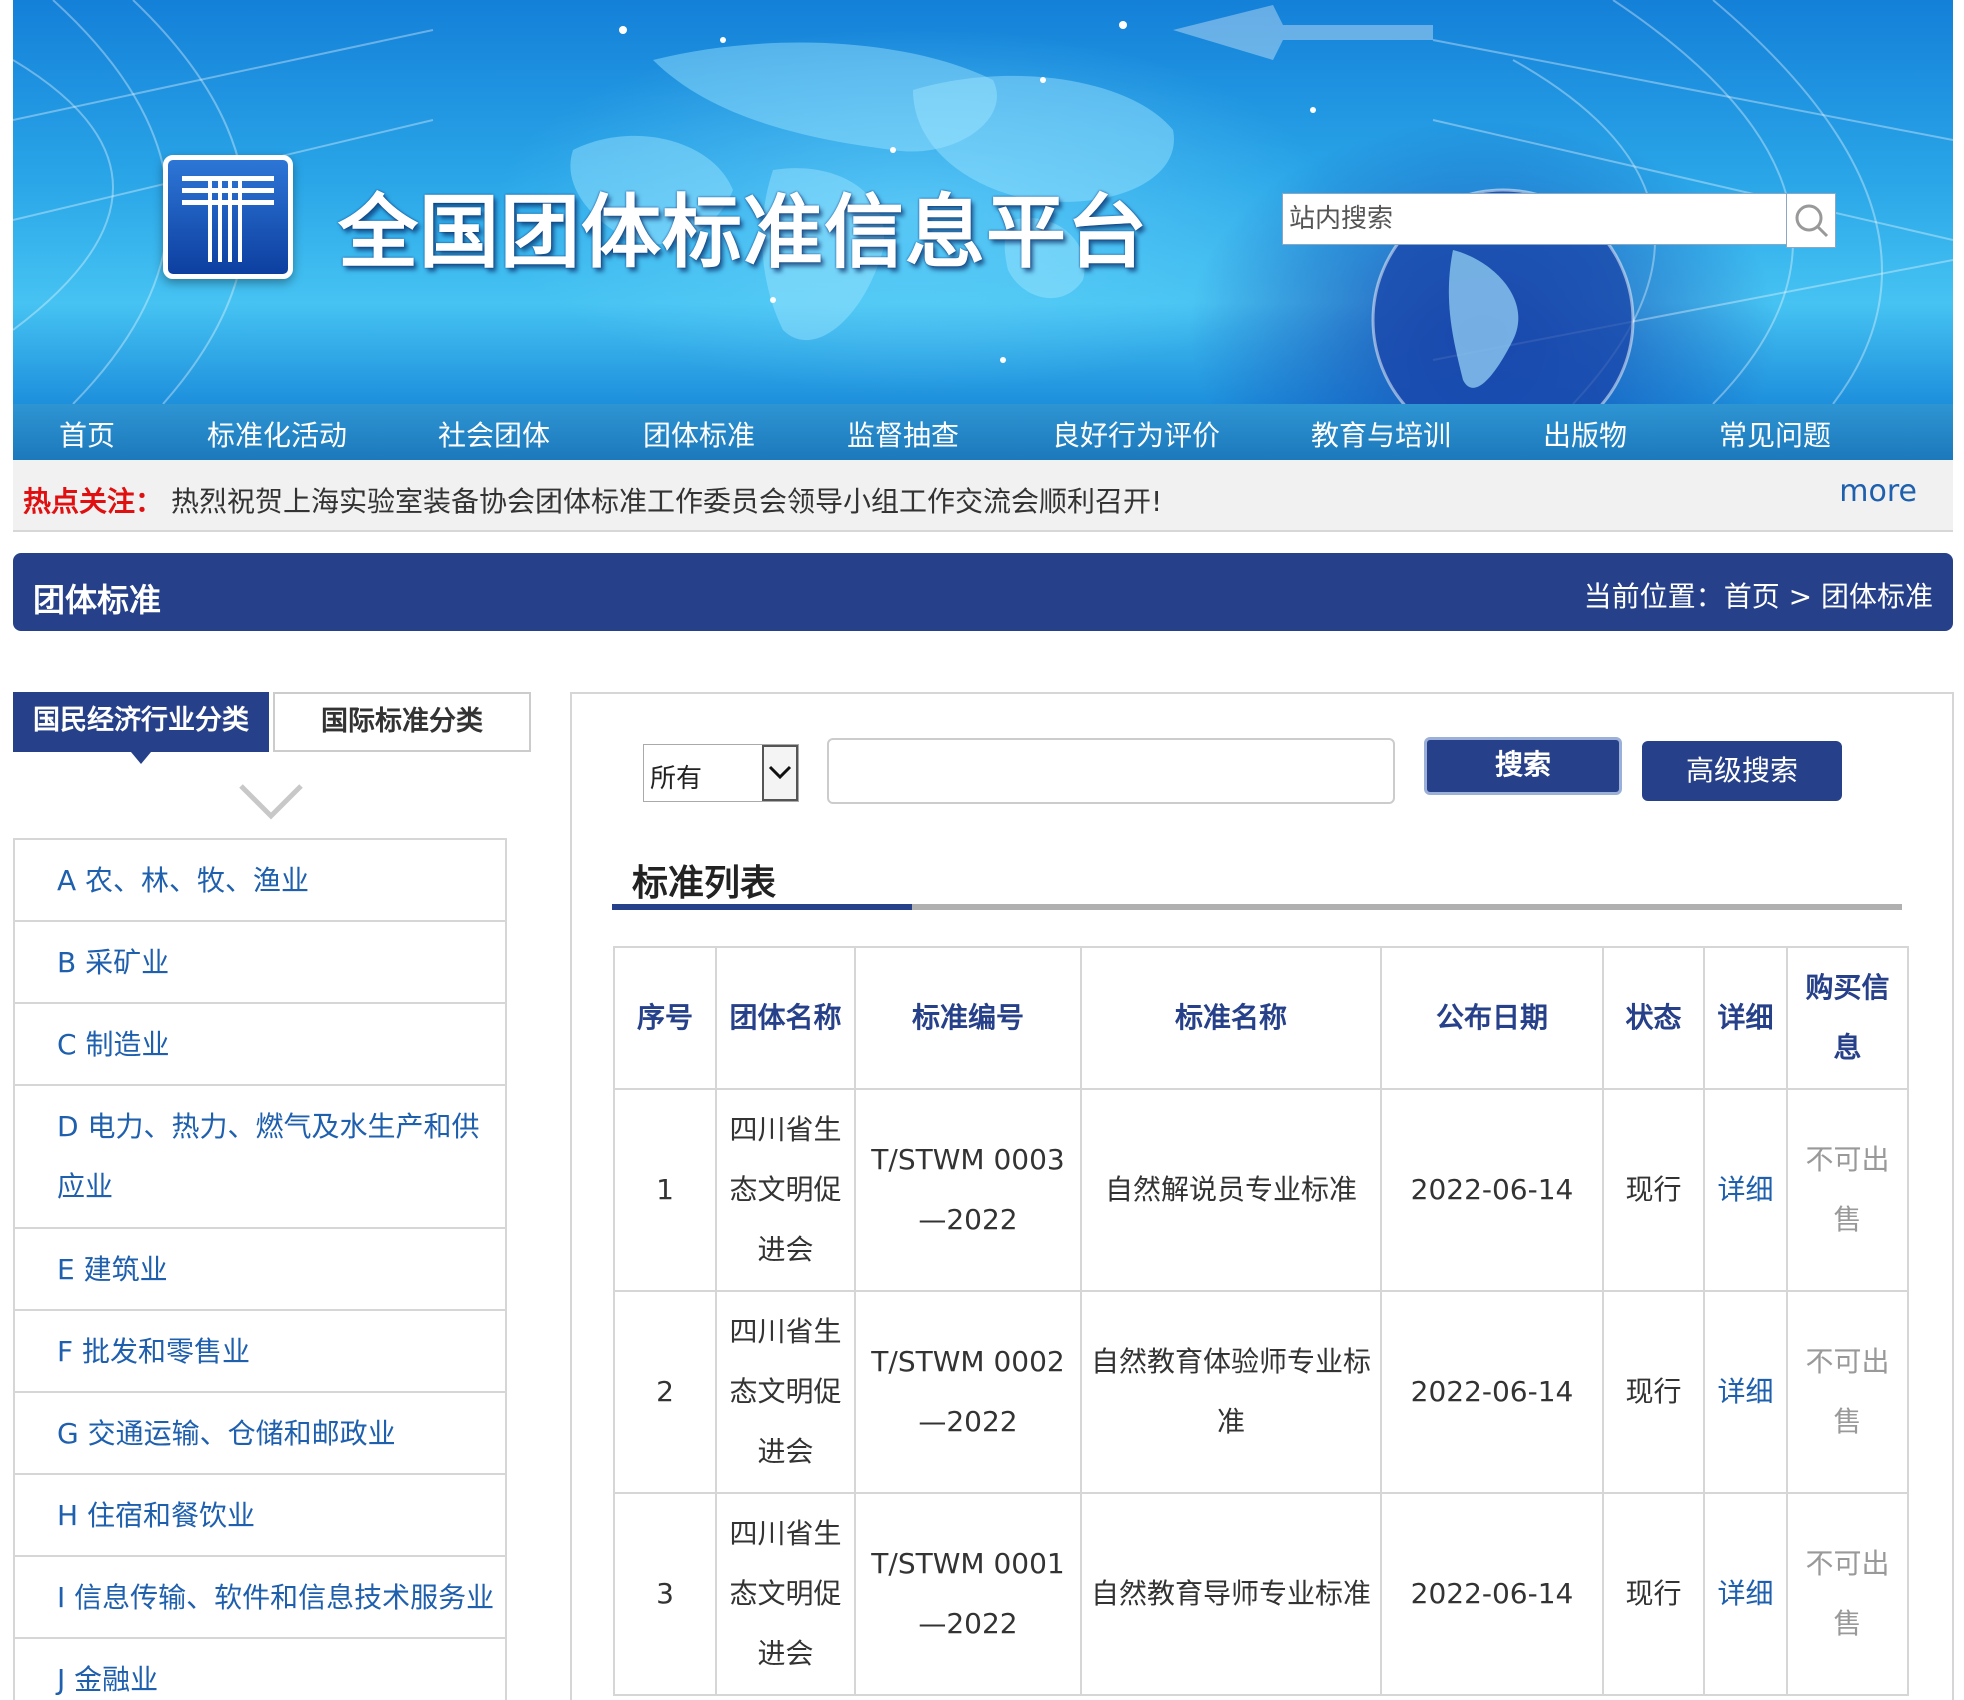  What do you see at coordinates (666, 500) in the screenshot?
I see `hot-news-link: 热烈祝贺上海实验室装备协会团体标准工作委员会领导小组工作交流会顺利召开!` at bounding box center [666, 500].